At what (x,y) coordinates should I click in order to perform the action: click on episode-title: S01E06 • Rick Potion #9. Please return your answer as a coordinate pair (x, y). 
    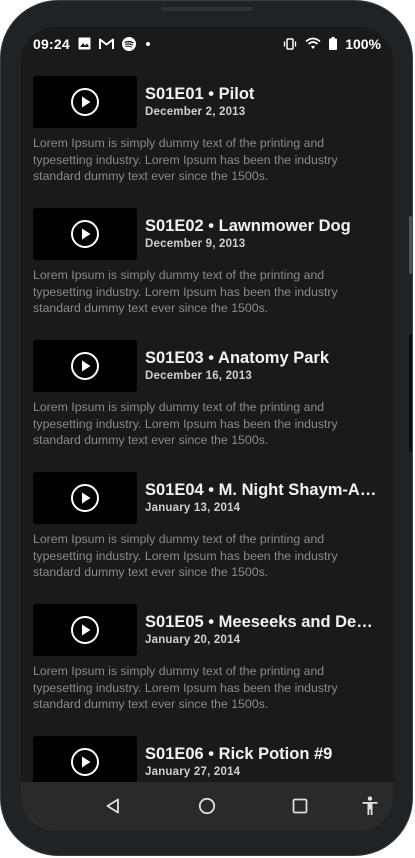
    Looking at the image, I should click on (239, 754).